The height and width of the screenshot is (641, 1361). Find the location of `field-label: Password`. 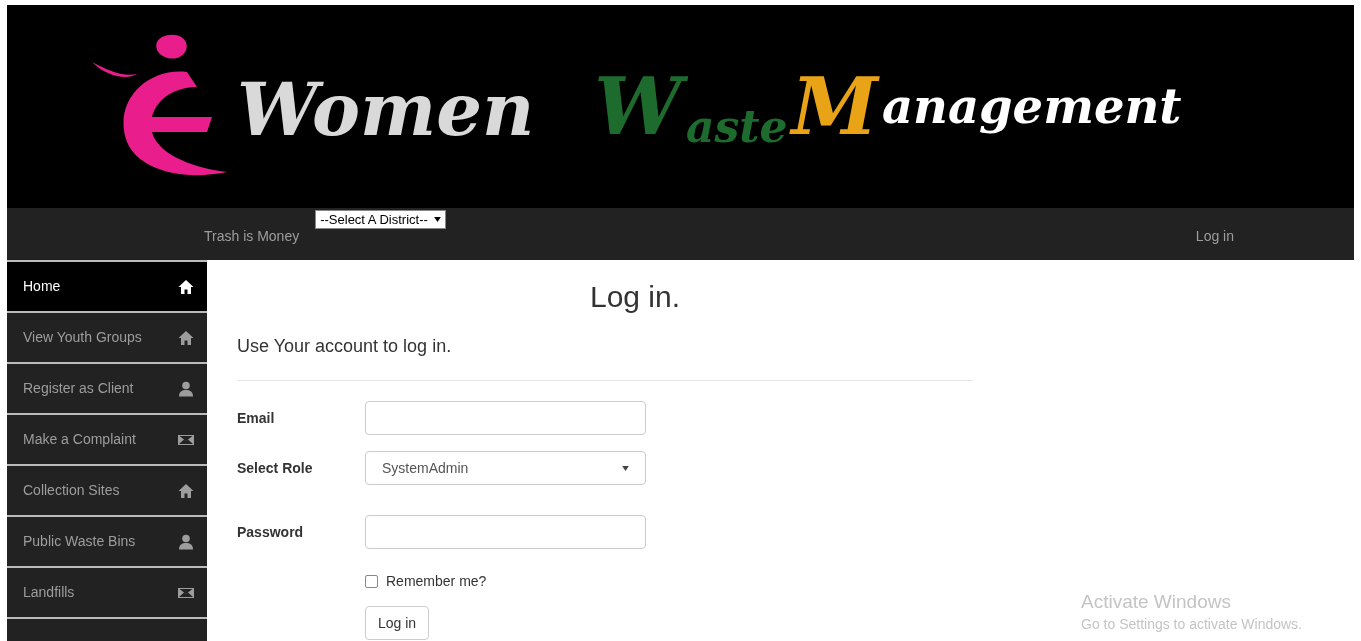

field-label: Password is located at coordinates (271, 532).